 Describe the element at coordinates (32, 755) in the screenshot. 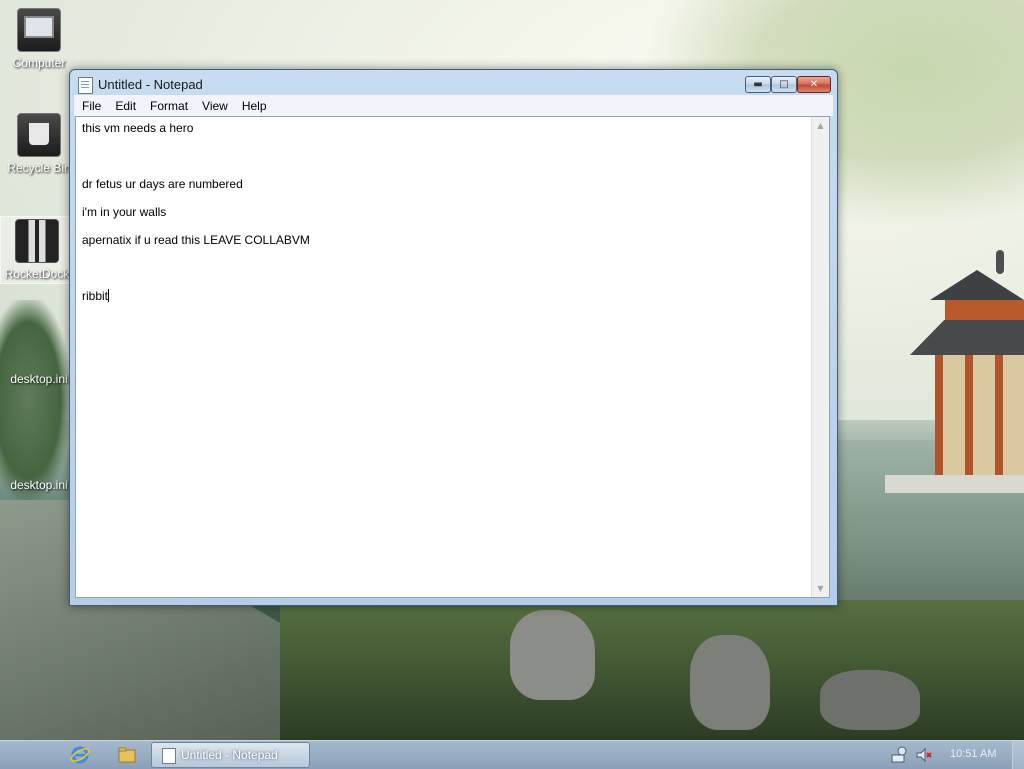

I see `start-button` at that location.